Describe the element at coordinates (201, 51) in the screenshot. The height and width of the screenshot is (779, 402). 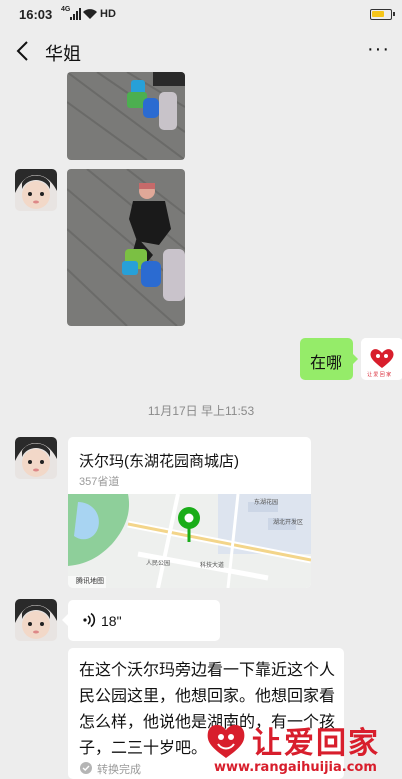
I see `chat-header: 华姐 ···` at that location.